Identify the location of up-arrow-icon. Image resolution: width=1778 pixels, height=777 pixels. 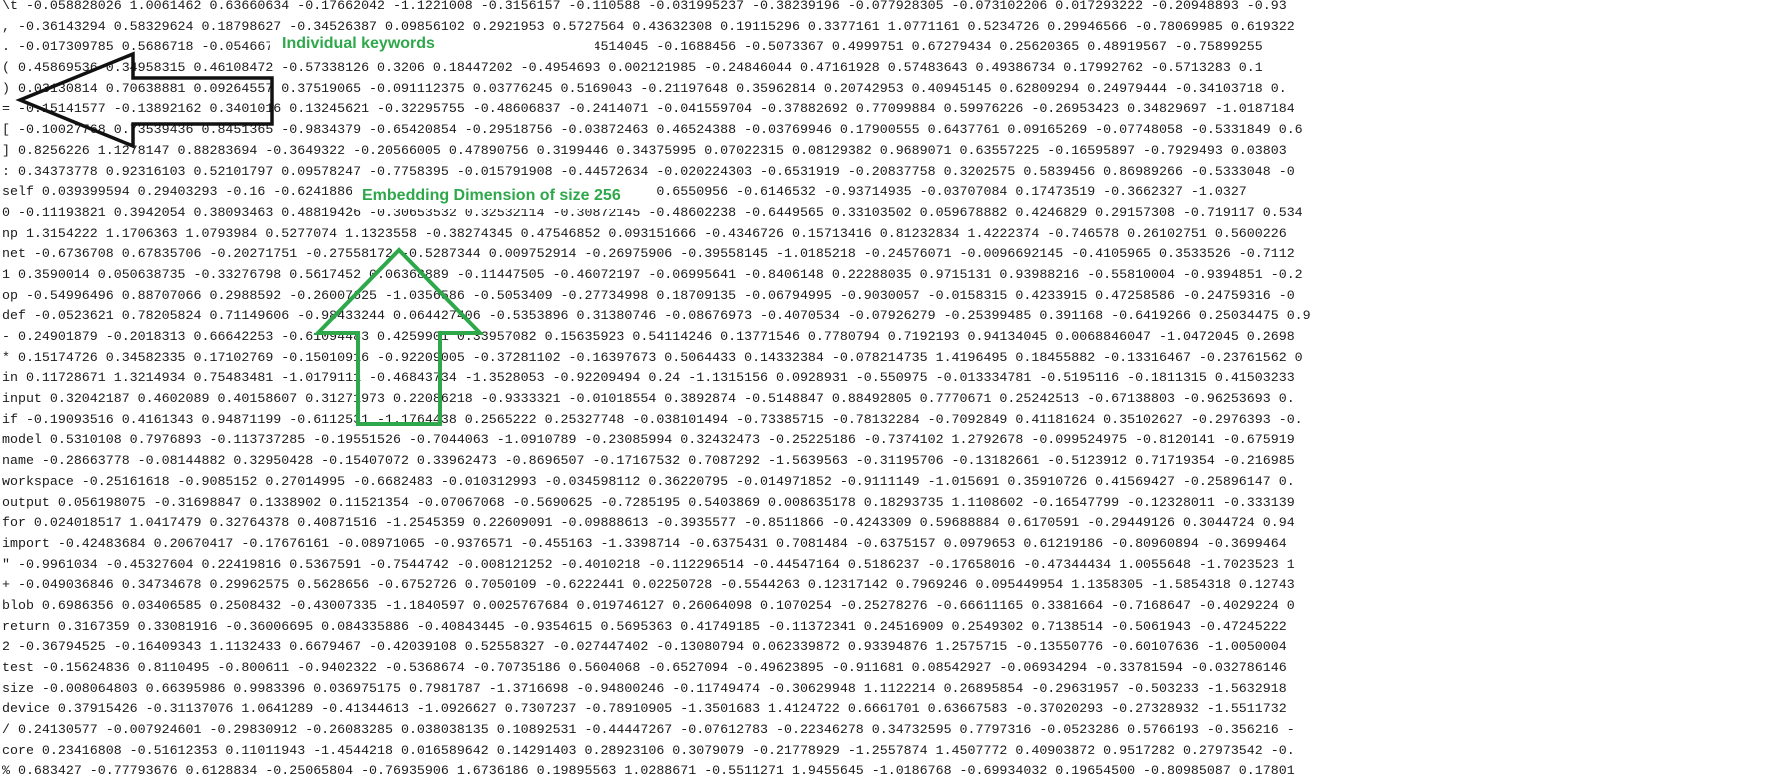
(399, 336).